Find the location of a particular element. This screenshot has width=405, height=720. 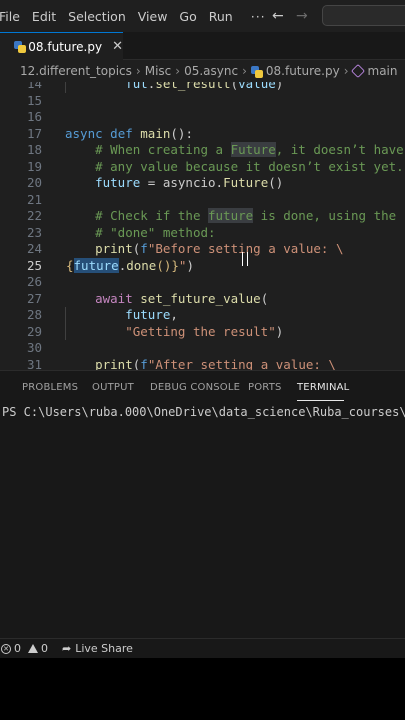

code-line: 29 "Getting the result") is located at coordinates (202, 331).